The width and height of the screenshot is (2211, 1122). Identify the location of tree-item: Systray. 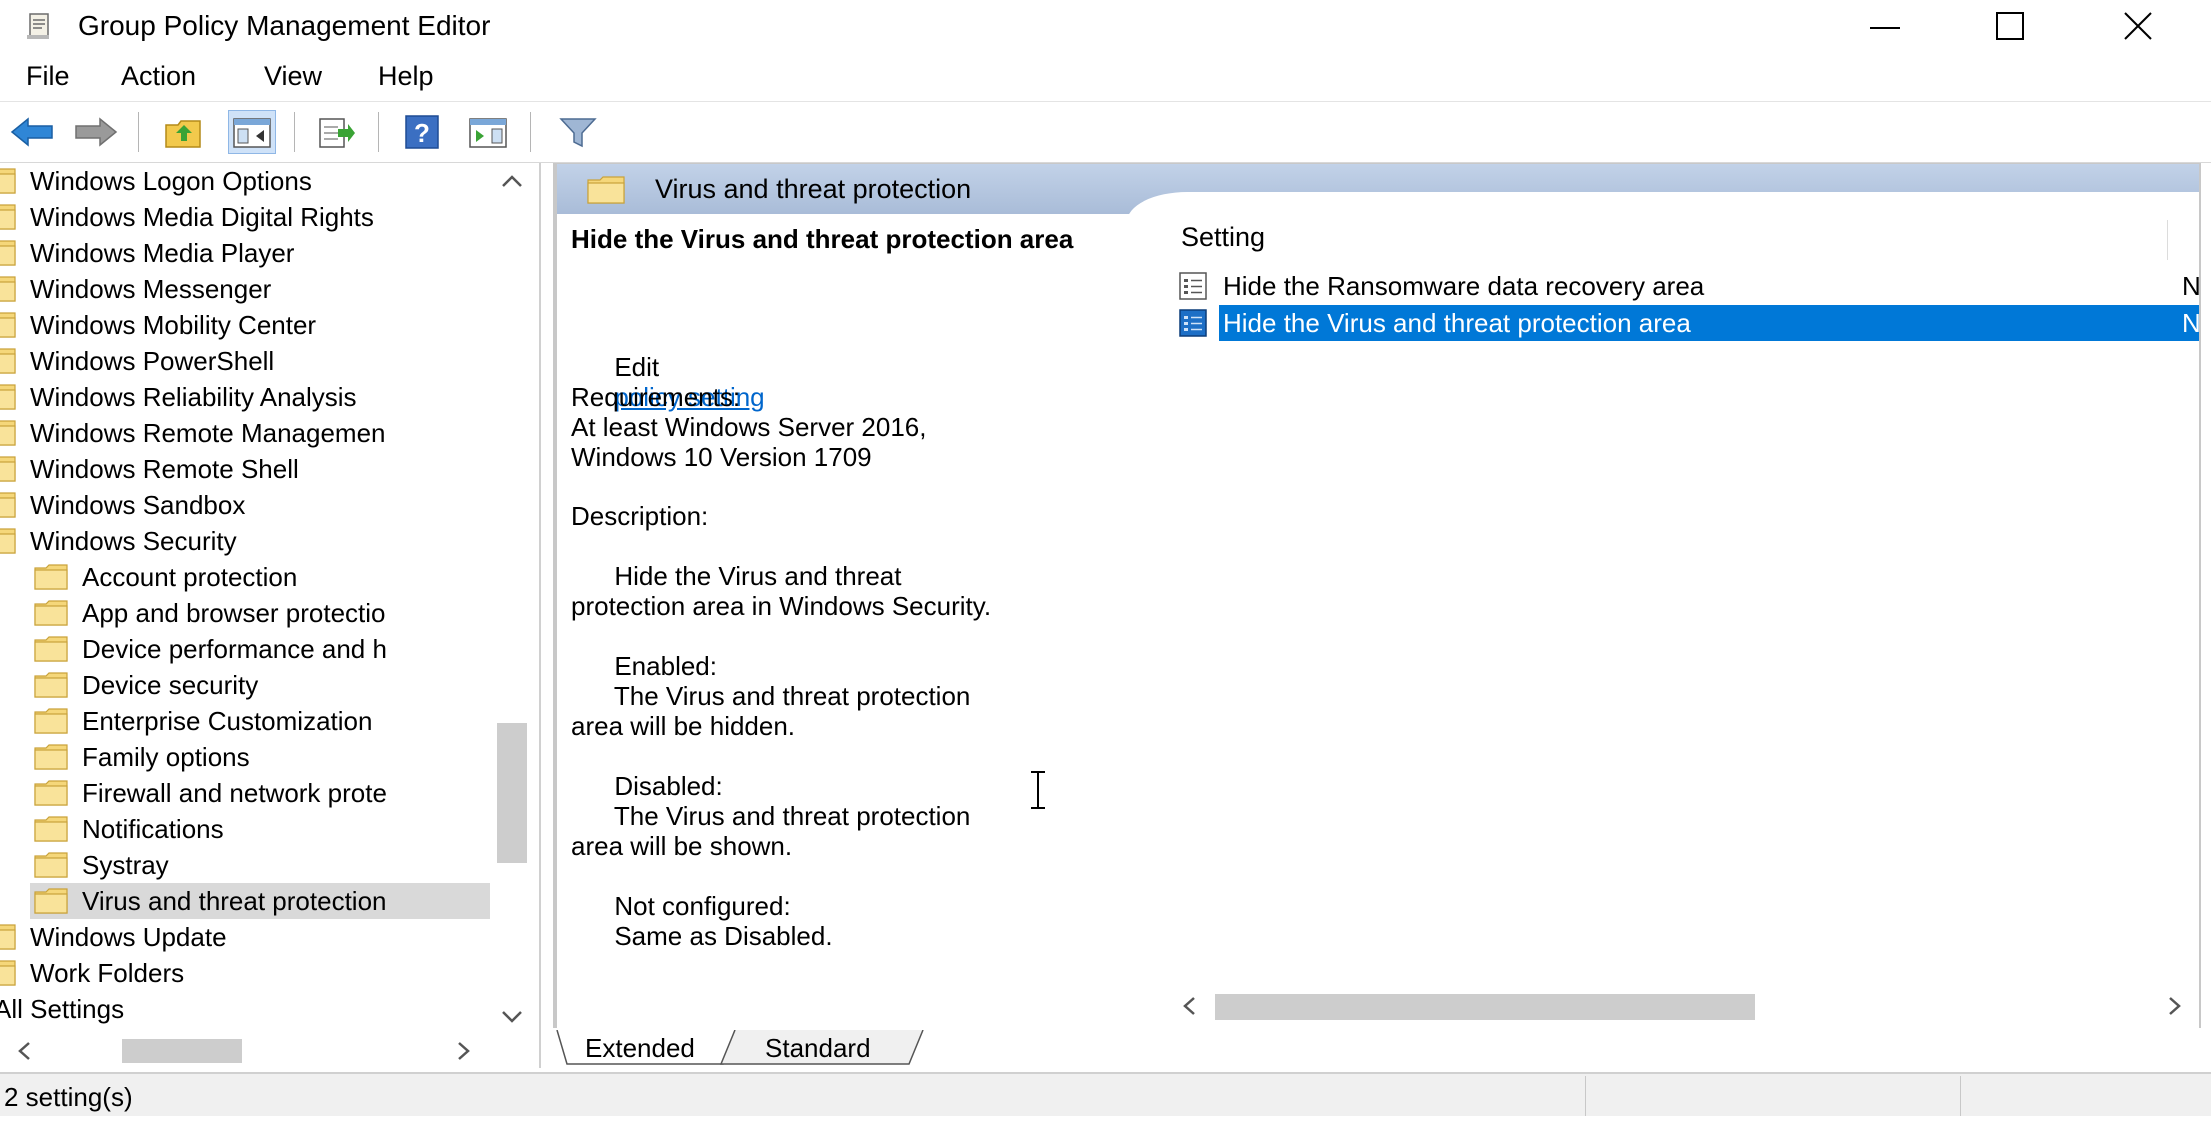
(101, 865).